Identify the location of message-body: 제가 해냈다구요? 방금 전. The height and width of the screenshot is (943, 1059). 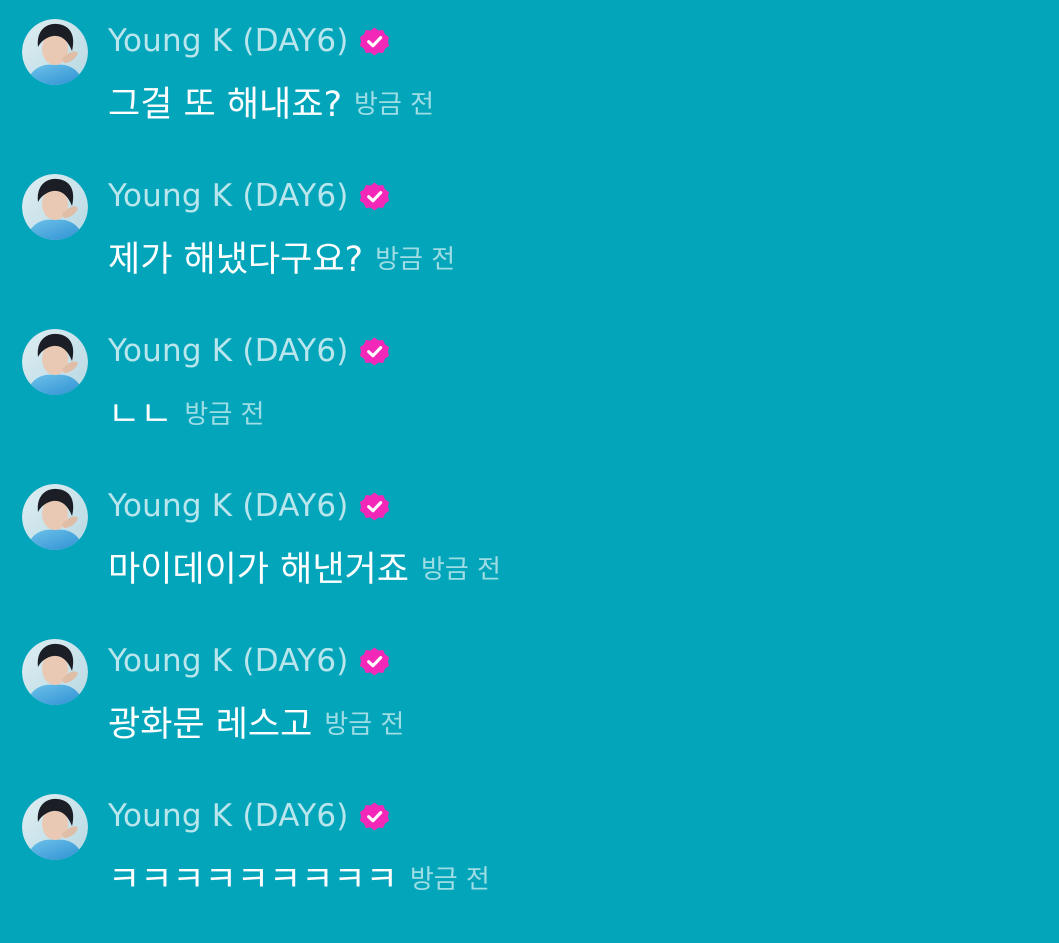
(282, 256).